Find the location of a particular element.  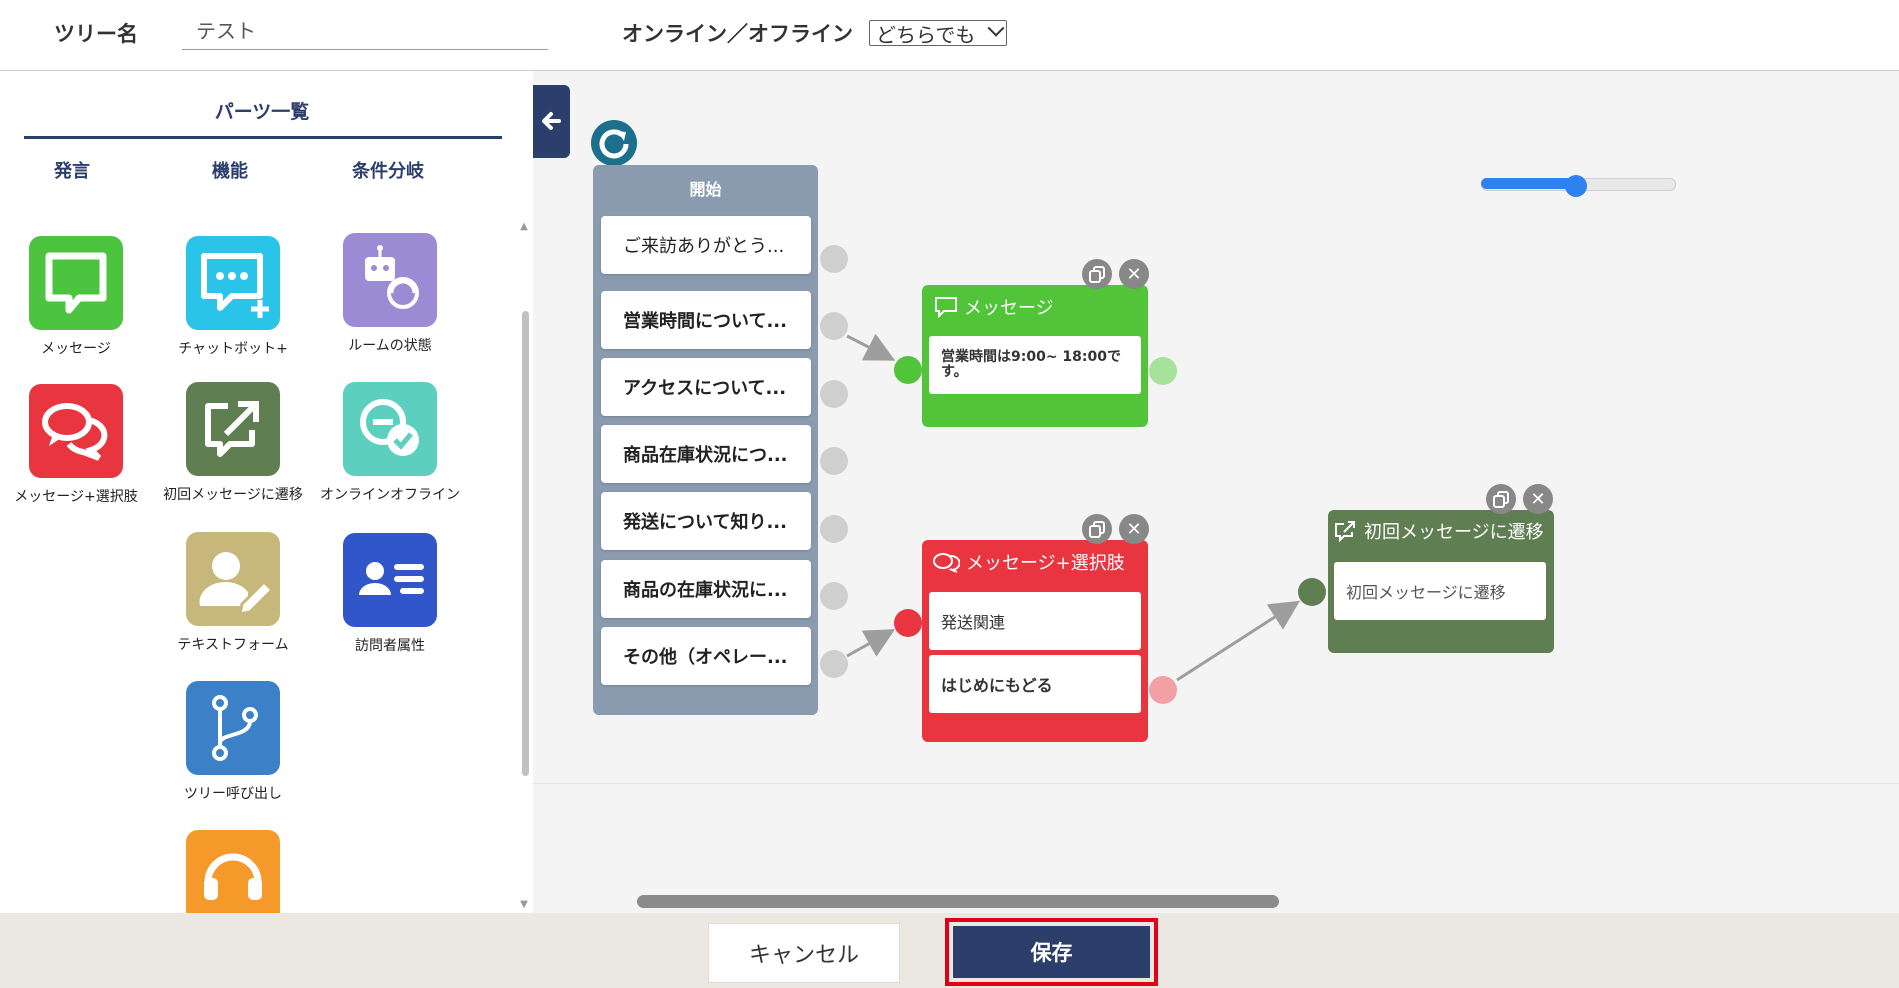

external-link-icon is located at coordinates (1345, 531).